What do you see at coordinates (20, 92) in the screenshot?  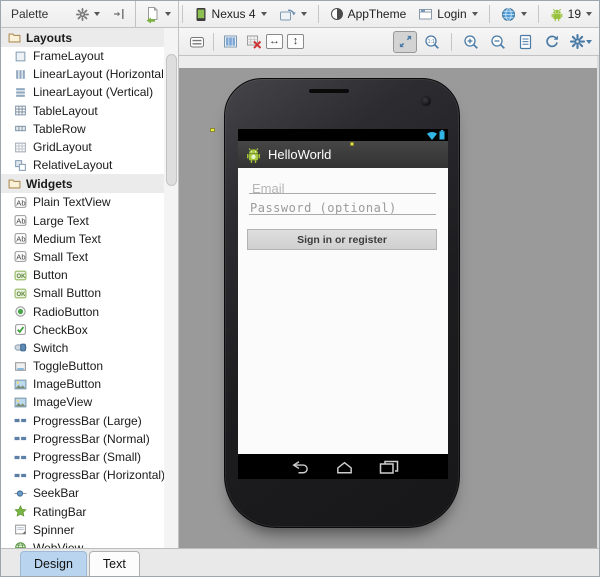 I see `linear_v-icon` at bounding box center [20, 92].